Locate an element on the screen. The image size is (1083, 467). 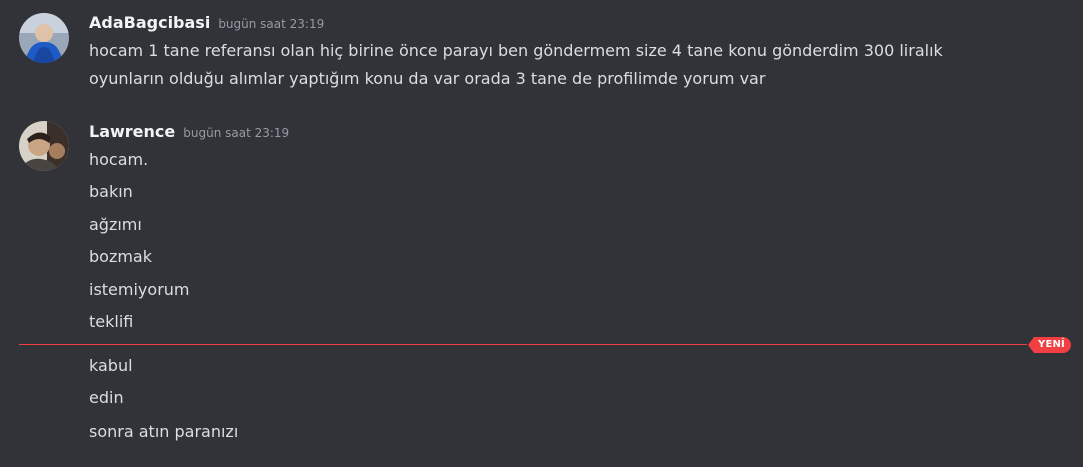
username: AdaBagcibasi is located at coordinates (149, 22).